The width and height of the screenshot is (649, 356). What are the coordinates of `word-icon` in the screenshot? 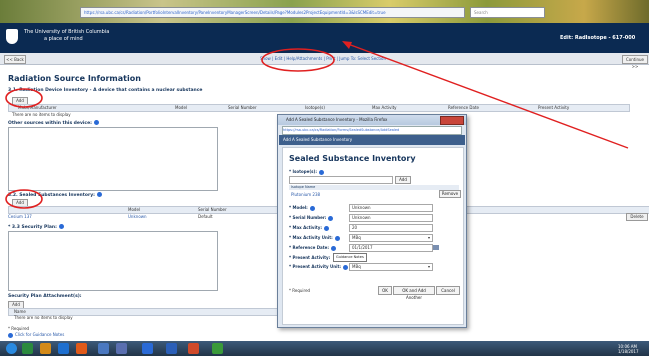 It's located at (171, 348).